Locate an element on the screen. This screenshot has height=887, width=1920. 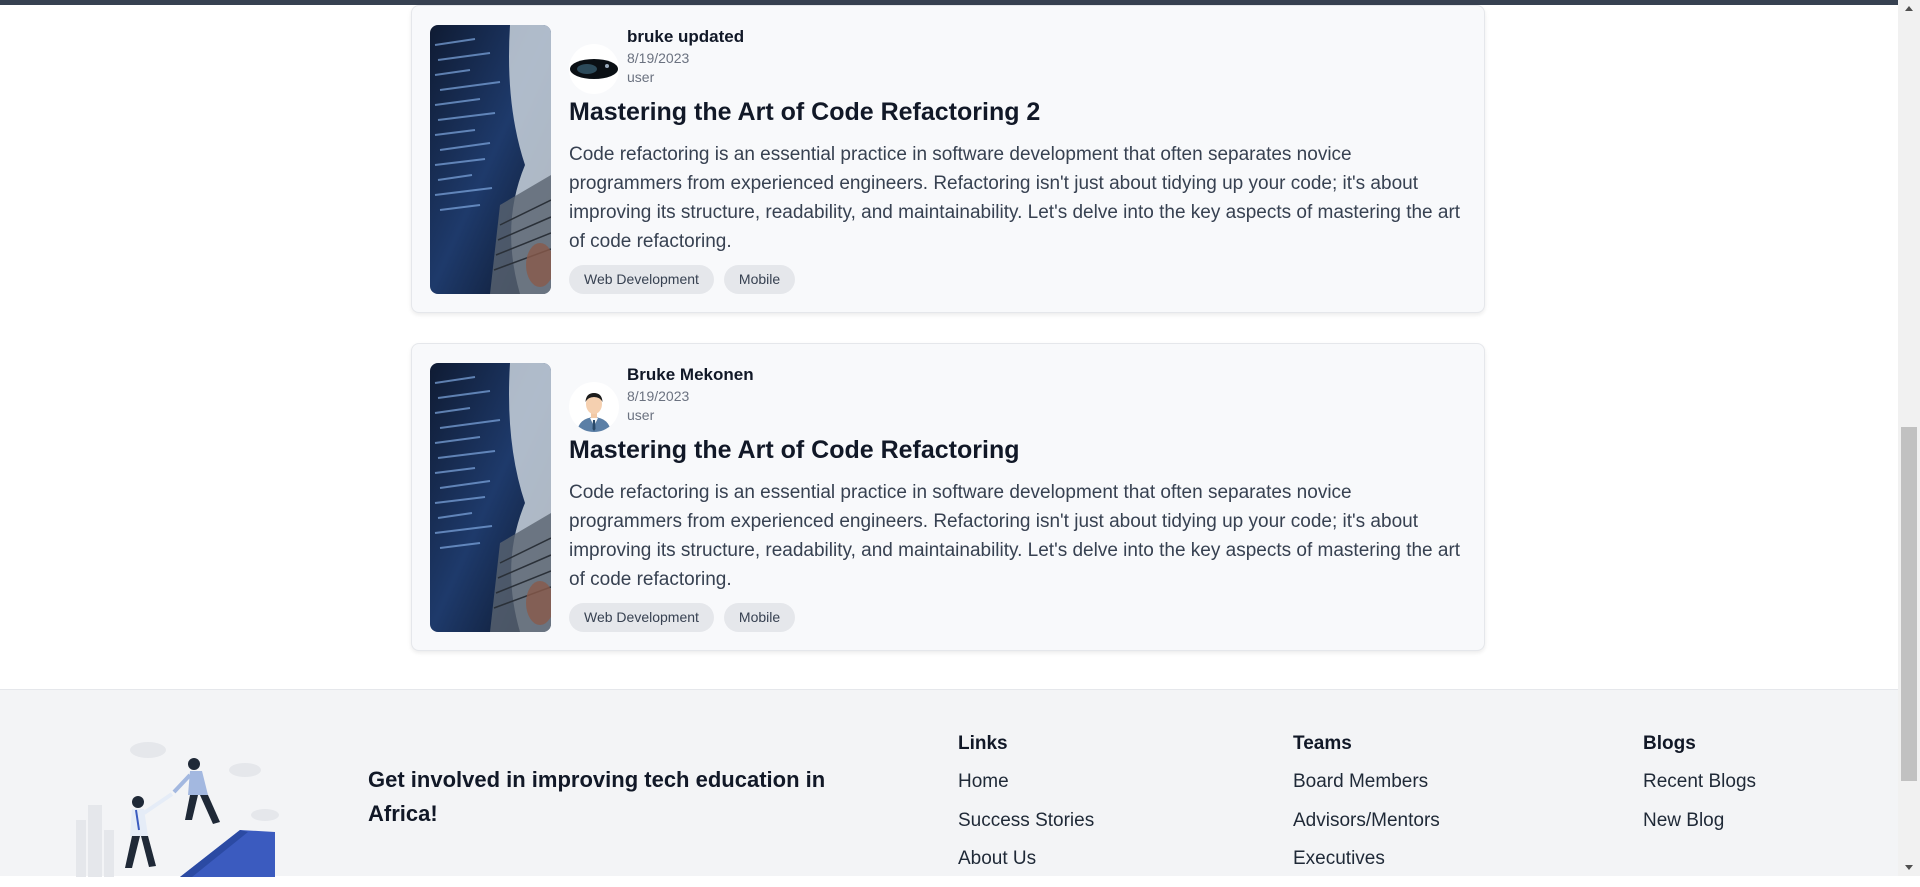
footer-column-links: Links Home Success Stories About Us is located at coordinates (1026, 810).